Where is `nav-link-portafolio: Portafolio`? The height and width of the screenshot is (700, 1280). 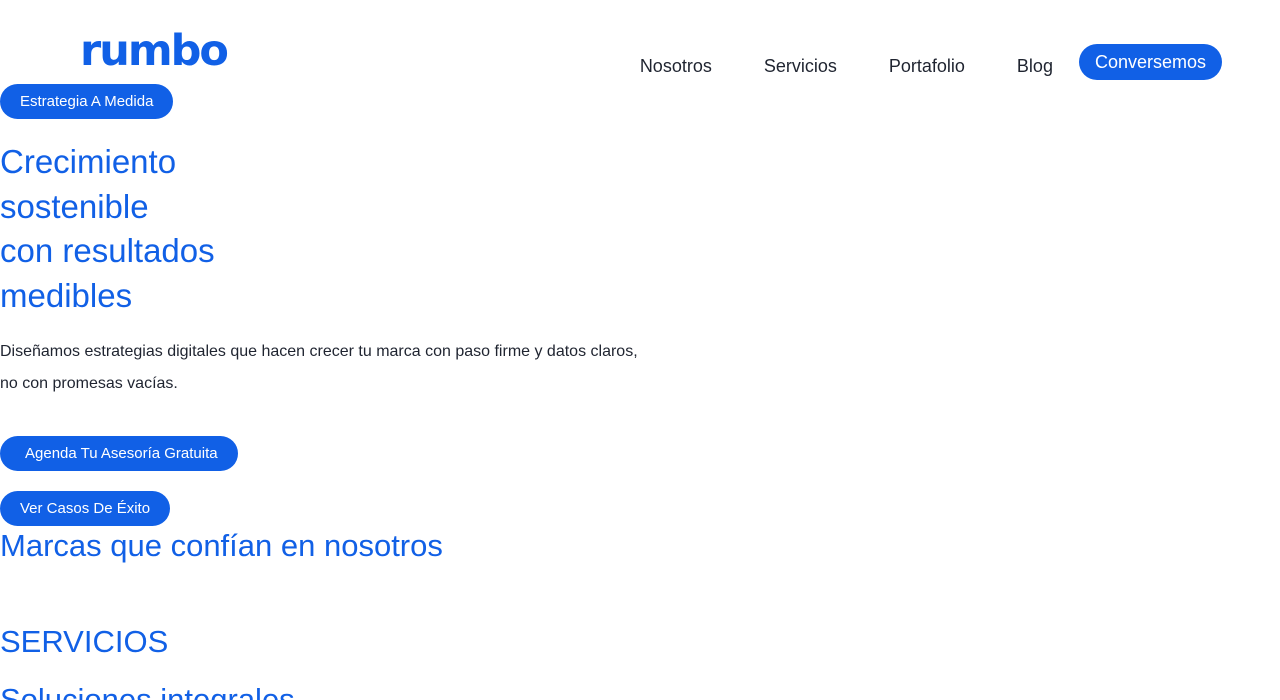 nav-link-portafolio: Portafolio is located at coordinates (927, 66).